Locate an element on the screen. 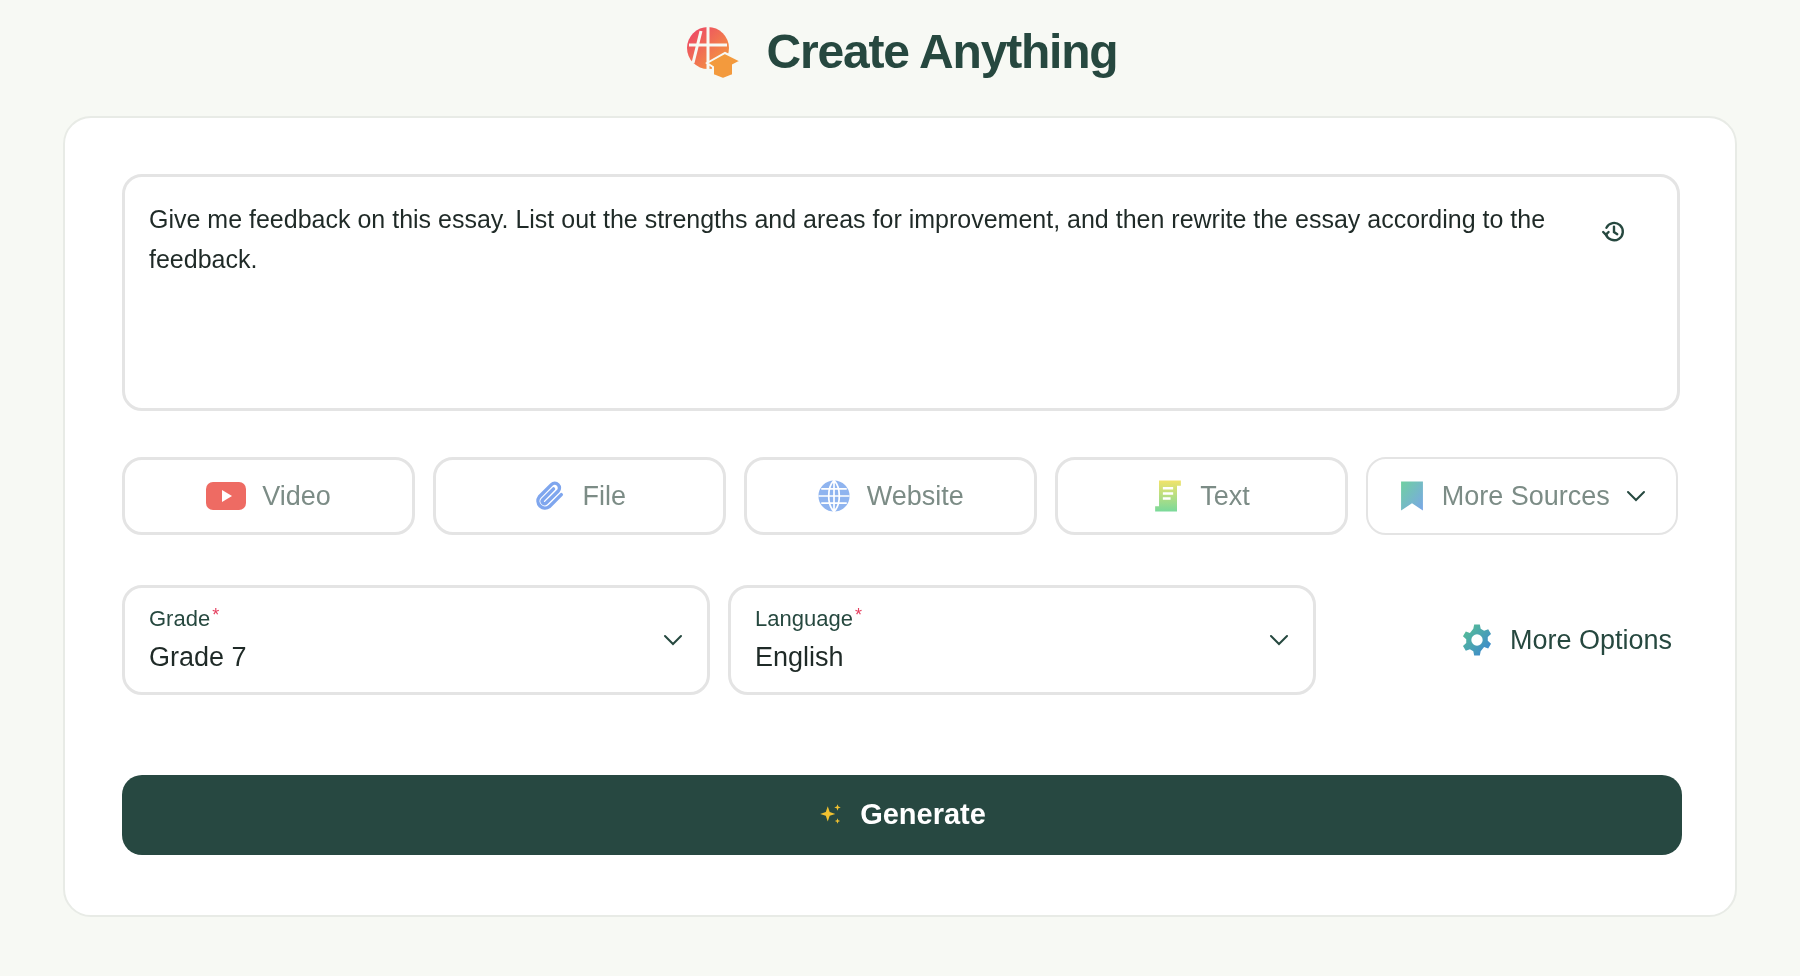 This screenshot has width=1800, height=976. field-label: Language* is located at coordinates (809, 619).